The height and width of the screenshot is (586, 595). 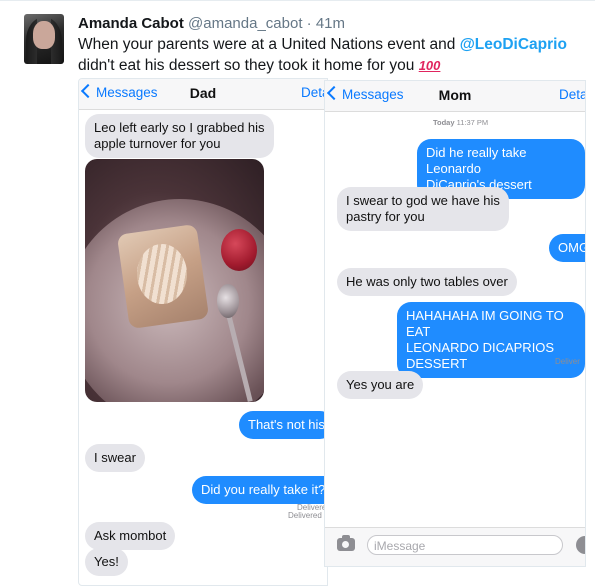 What do you see at coordinates (346, 543) in the screenshot?
I see `camera-icon` at bounding box center [346, 543].